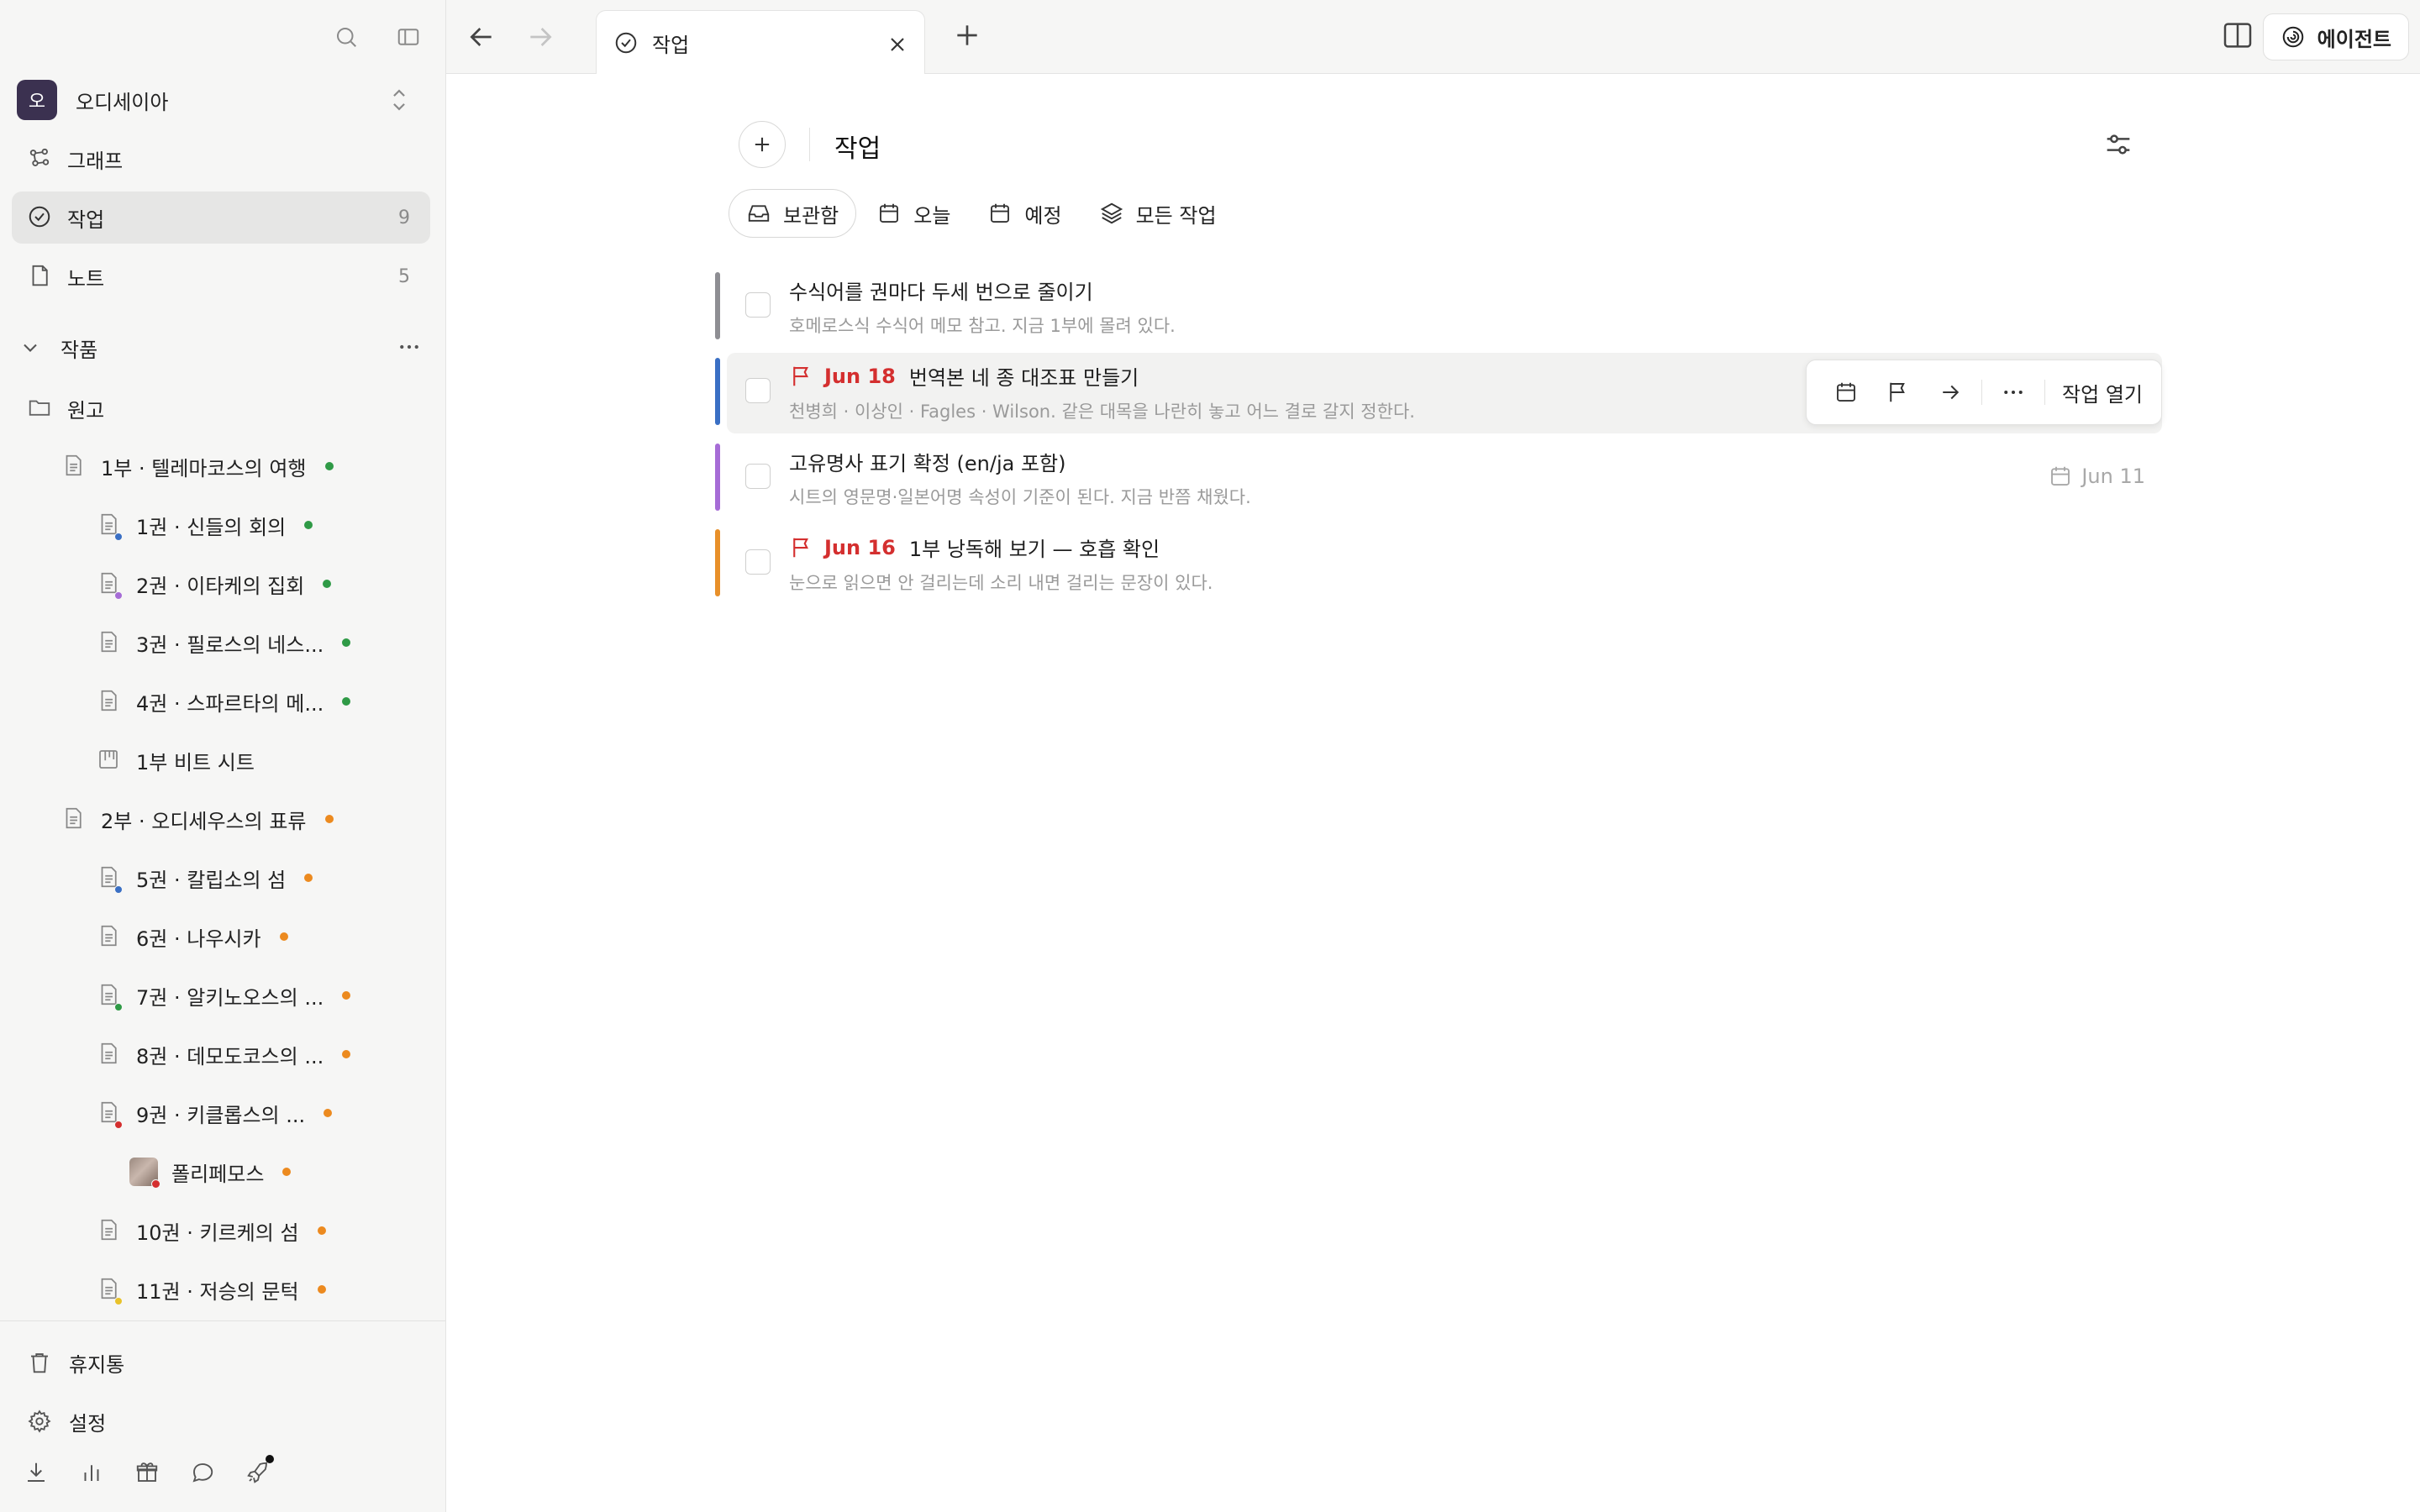  What do you see at coordinates (176, 760) in the screenshot?
I see `tree-item: 1부 비트 시트` at bounding box center [176, 760].